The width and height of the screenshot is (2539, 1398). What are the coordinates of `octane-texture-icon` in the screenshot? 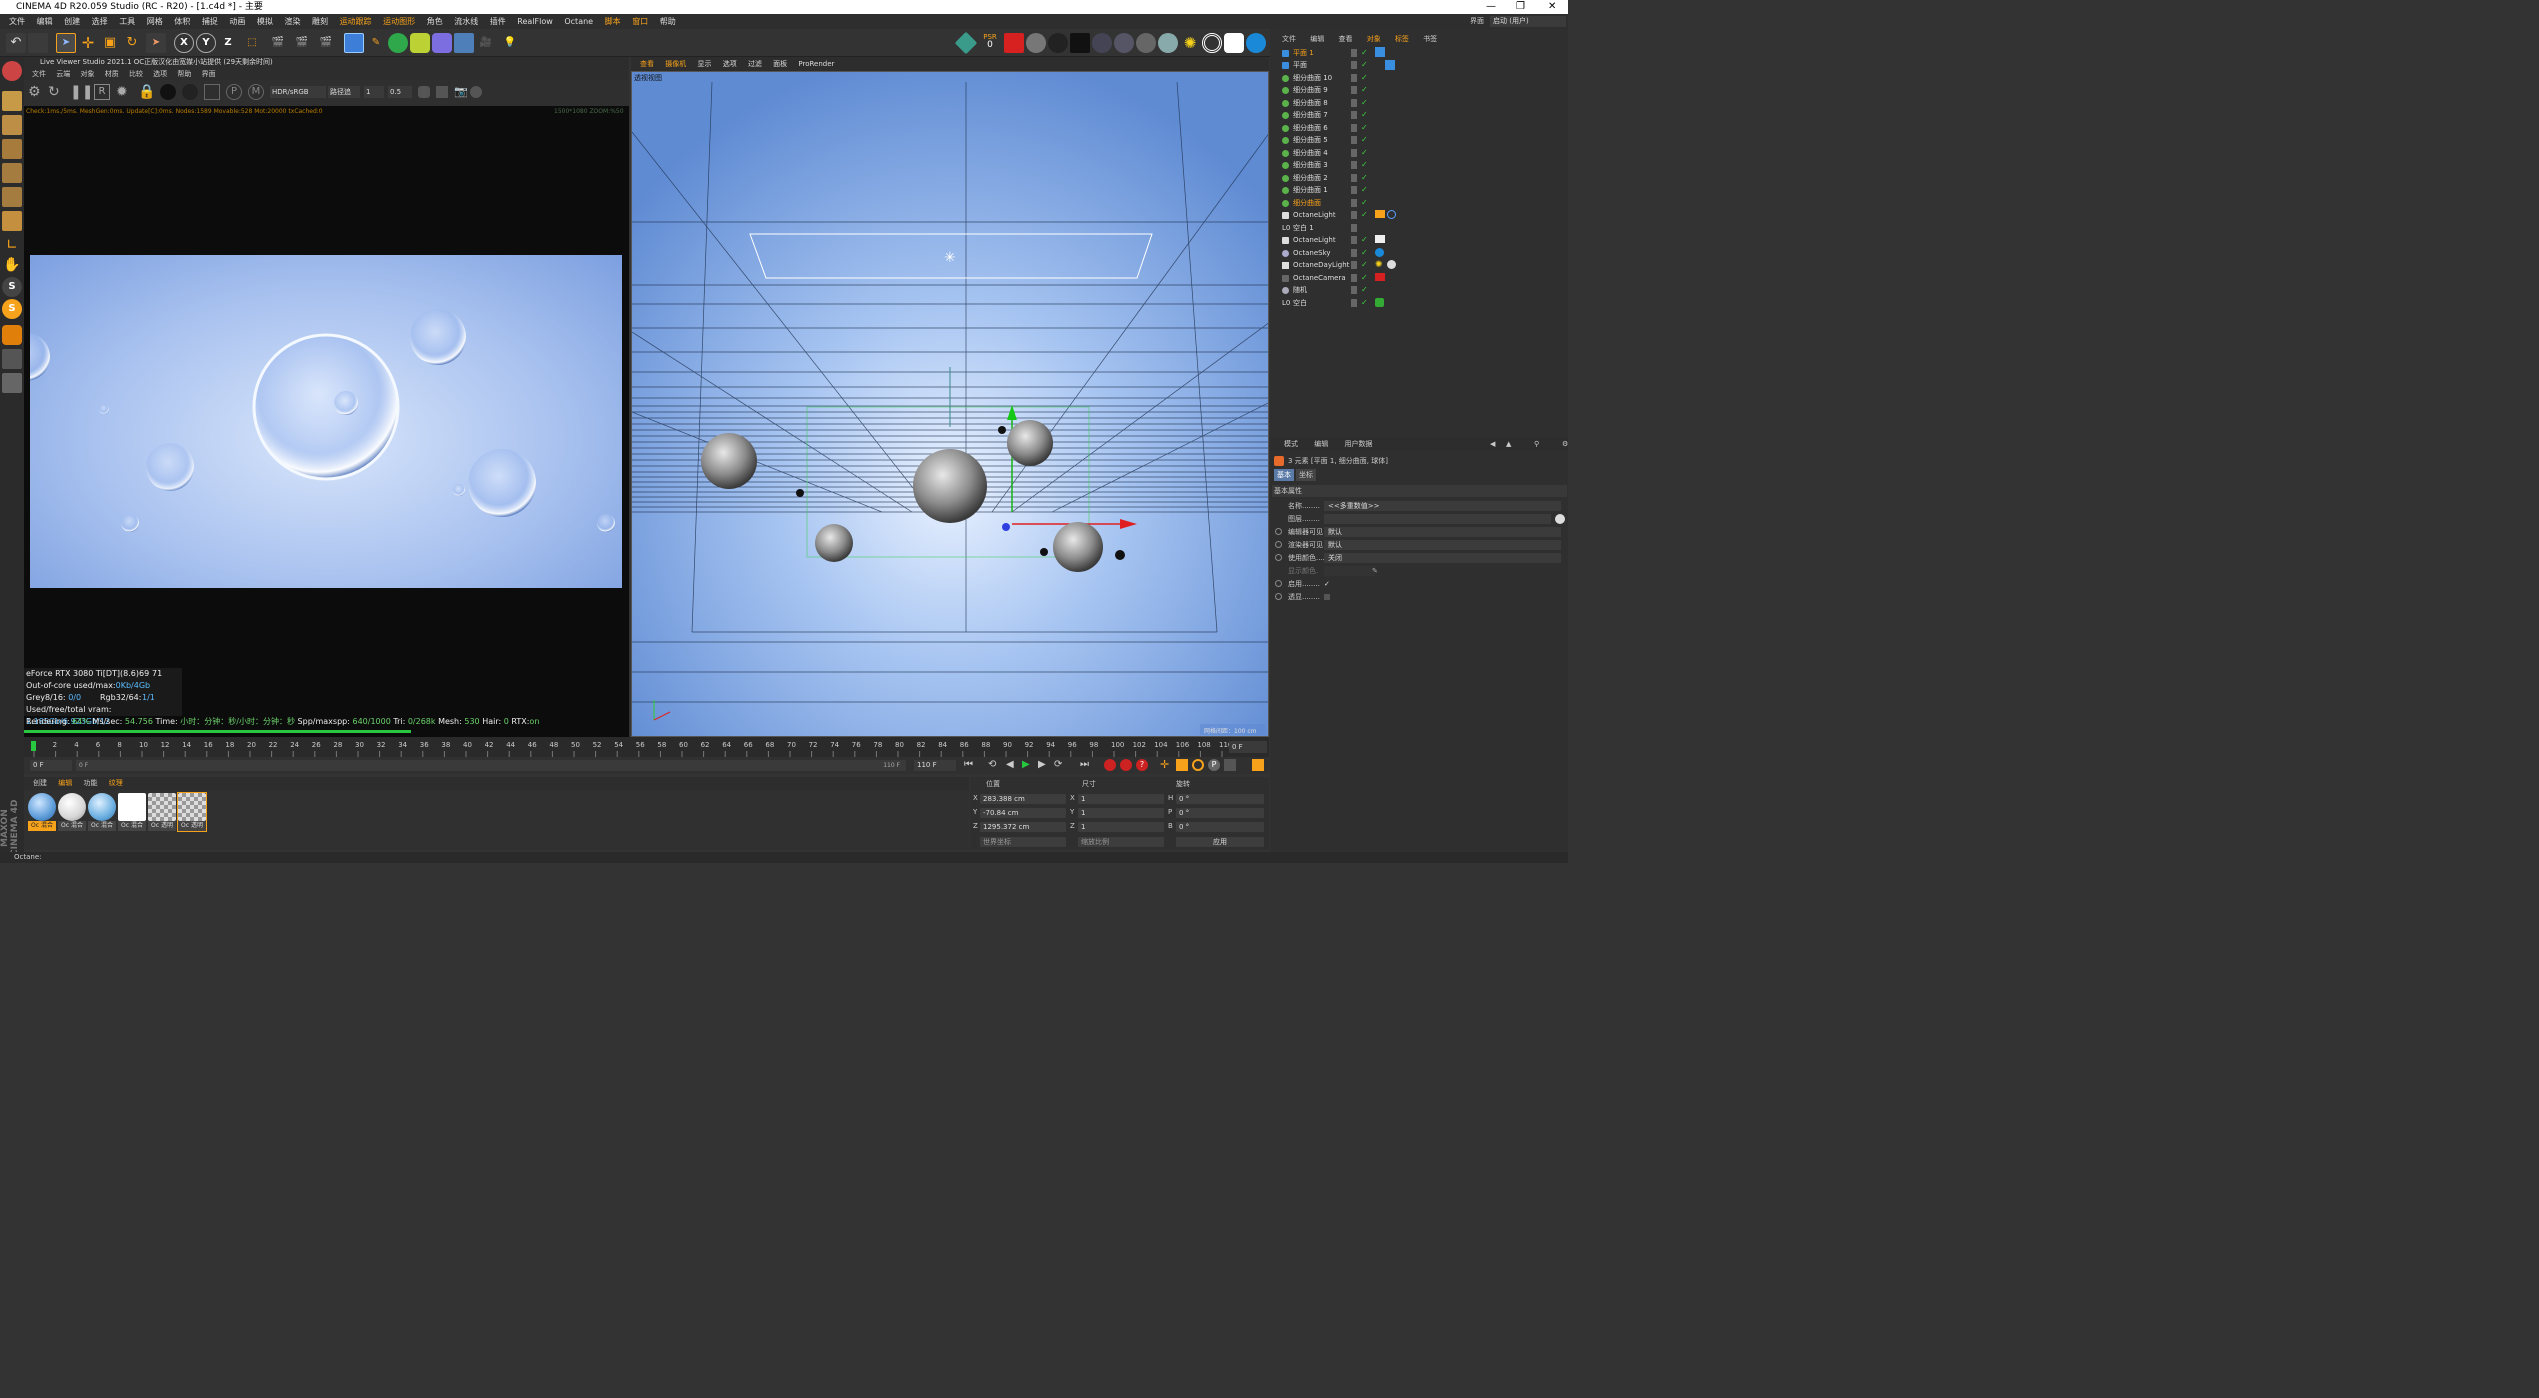 It's located at (1080, 43).